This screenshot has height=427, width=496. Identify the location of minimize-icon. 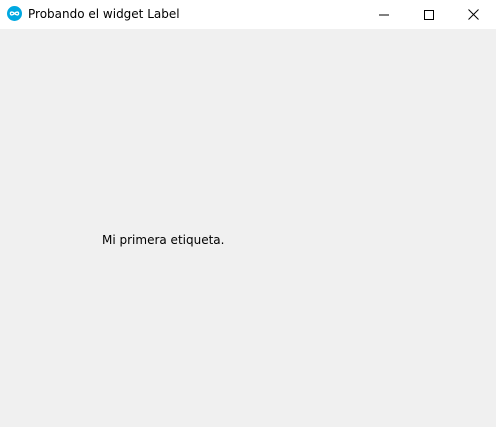
(383, 14).